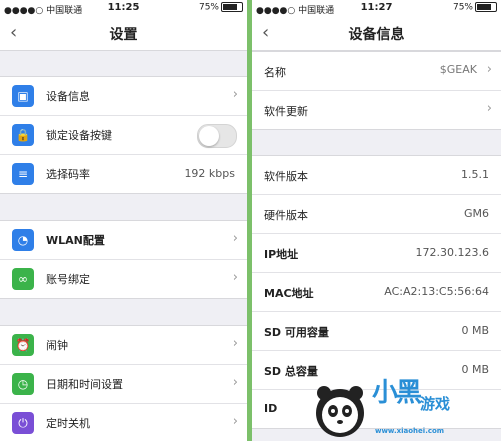 This screenshot has width=501, height=441. I want to click on nav-bar: ‹ 设备信息, so click(376, 33).